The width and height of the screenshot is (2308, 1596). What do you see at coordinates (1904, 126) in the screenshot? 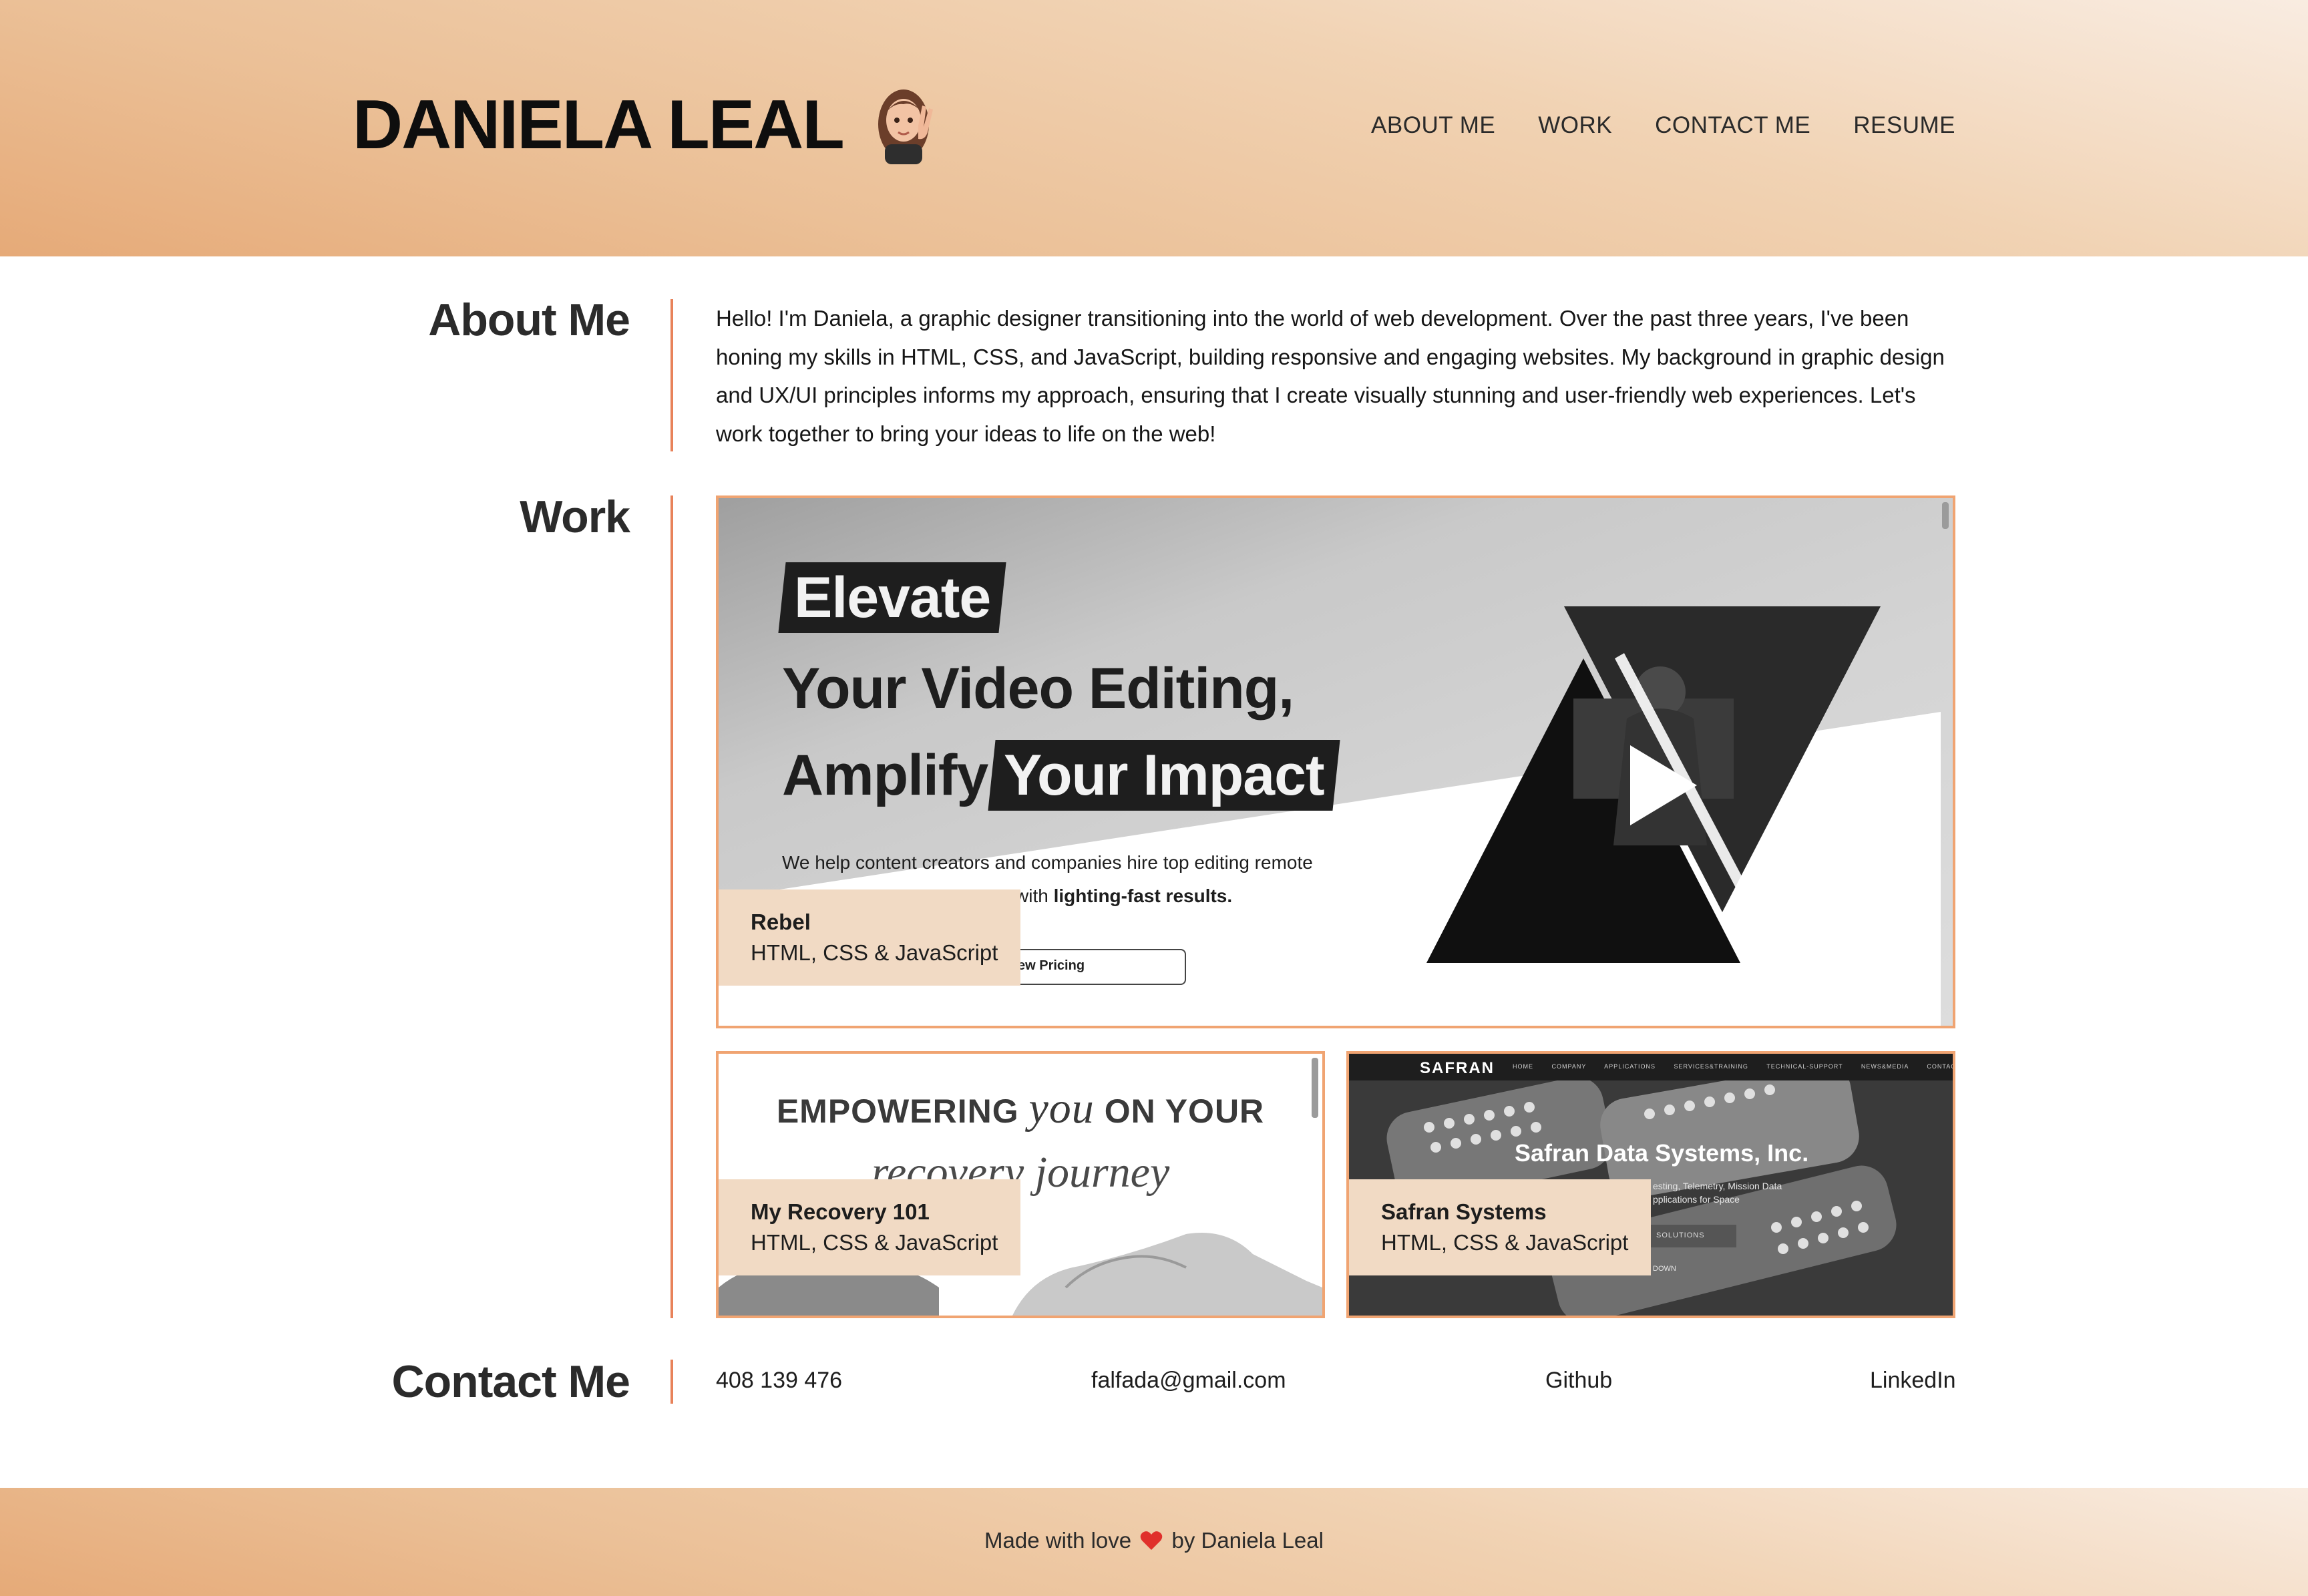
I see `nav-resume: RESUME` at bounding box center [1904, 126].